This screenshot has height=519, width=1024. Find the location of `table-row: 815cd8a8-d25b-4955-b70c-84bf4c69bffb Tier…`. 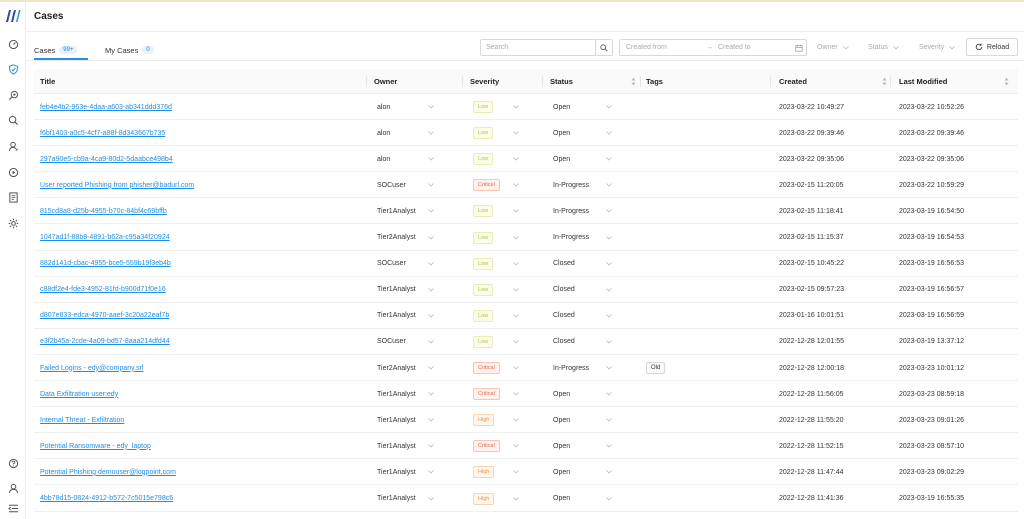

table-row: 815cd8a8-d25b-4955-b70c-84bf4c69bffb Tier… is located at coordinates (526, 211).